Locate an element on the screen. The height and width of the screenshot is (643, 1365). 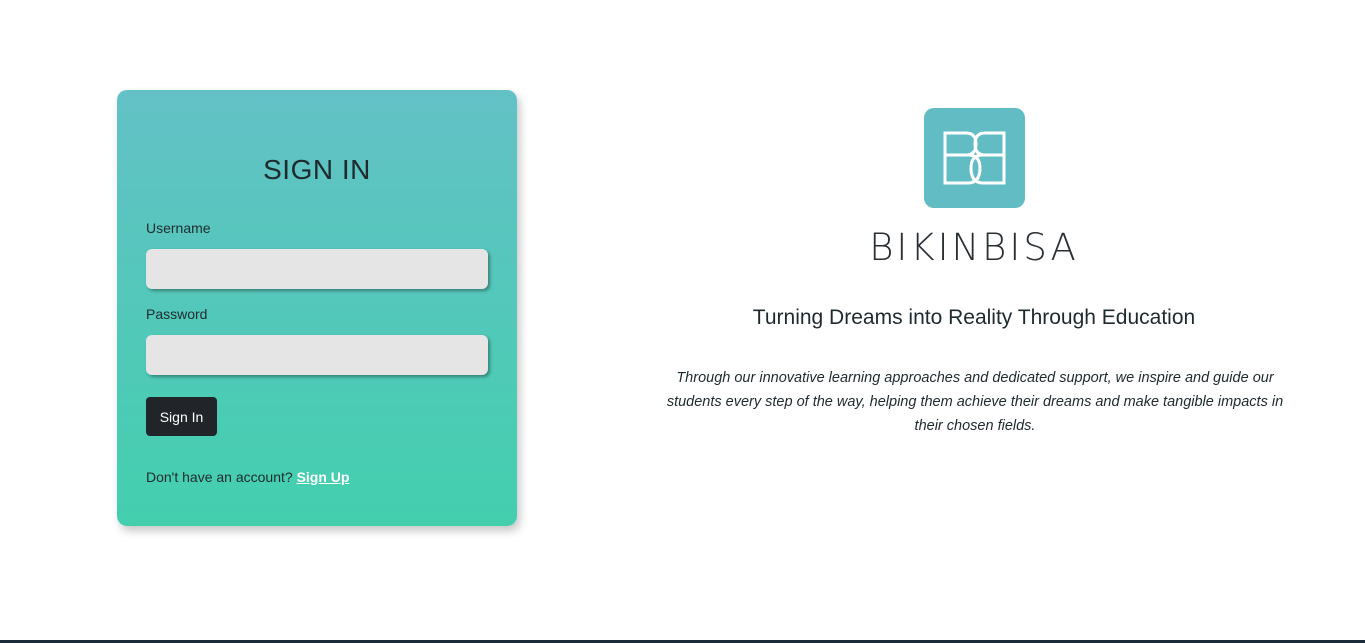
username-input is located at coordinates (317, 269).